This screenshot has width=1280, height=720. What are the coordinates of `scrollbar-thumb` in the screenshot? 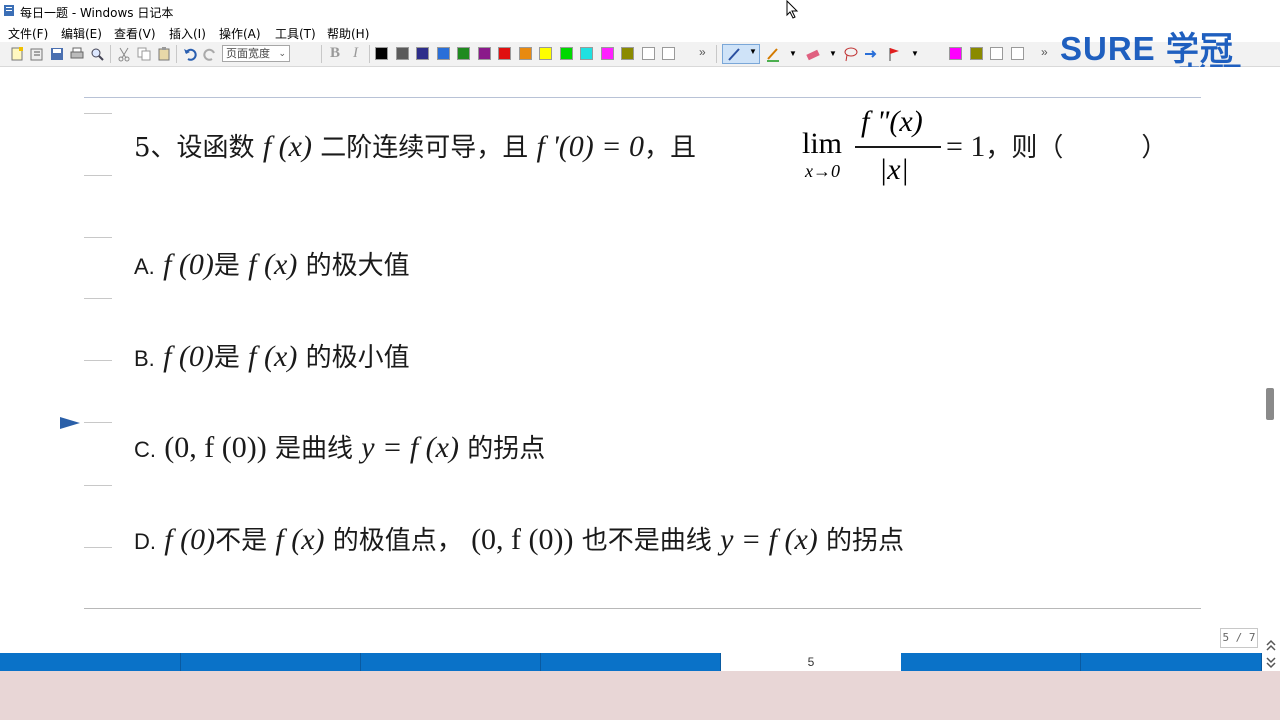 It's located at (1270, 404).